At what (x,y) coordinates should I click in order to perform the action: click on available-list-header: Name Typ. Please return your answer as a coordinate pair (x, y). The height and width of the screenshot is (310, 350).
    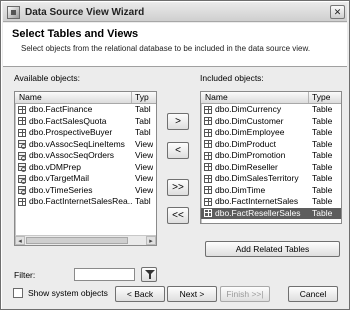
    Looking at the image, I should click on (85, 98).